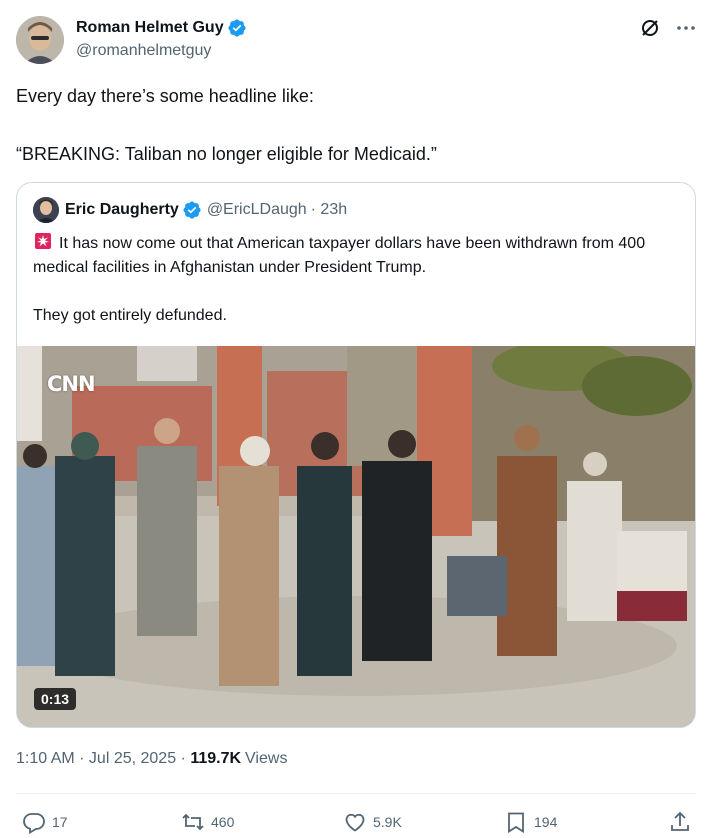  I want to click on author-handle: @romanhelmetguy, so click(161, 51).